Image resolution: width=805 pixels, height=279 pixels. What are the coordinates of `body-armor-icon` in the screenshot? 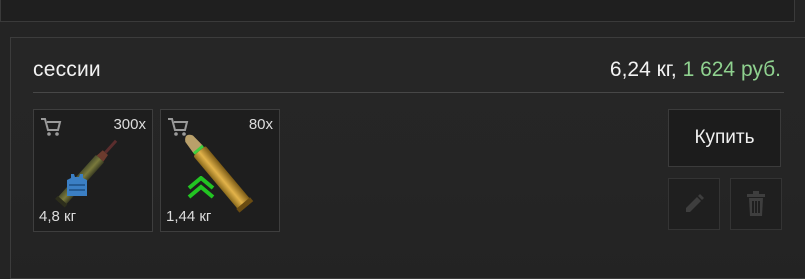 It's located at (77, 185).